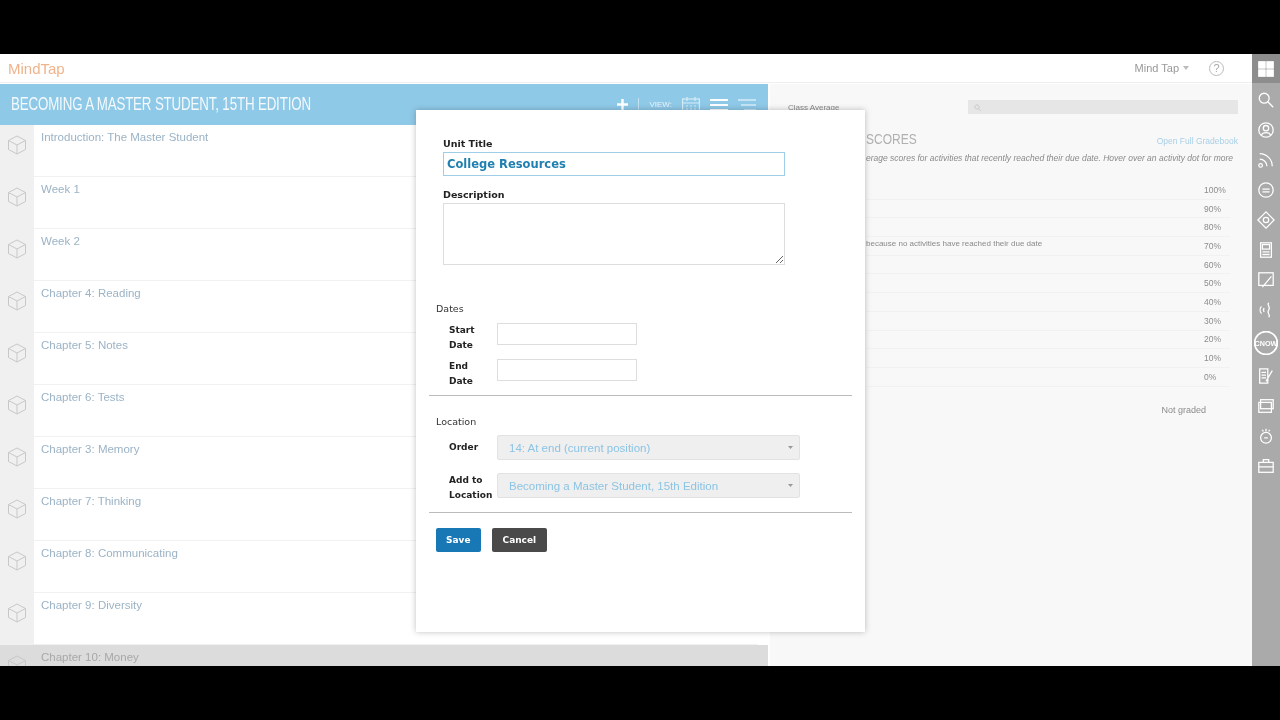  What do you see at coordinates (691, 104) in the screenshot?
I see `calendar-icon` at bounding box center [691, 104].